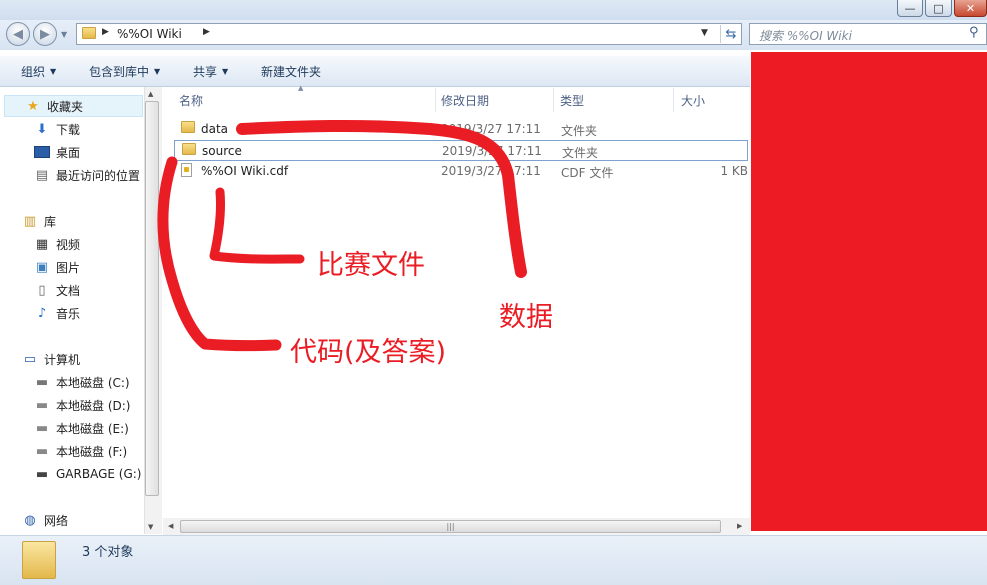  Describe the element at coordinates (342, 235) in the screenshot. I see `annotation-strokes` at that location.